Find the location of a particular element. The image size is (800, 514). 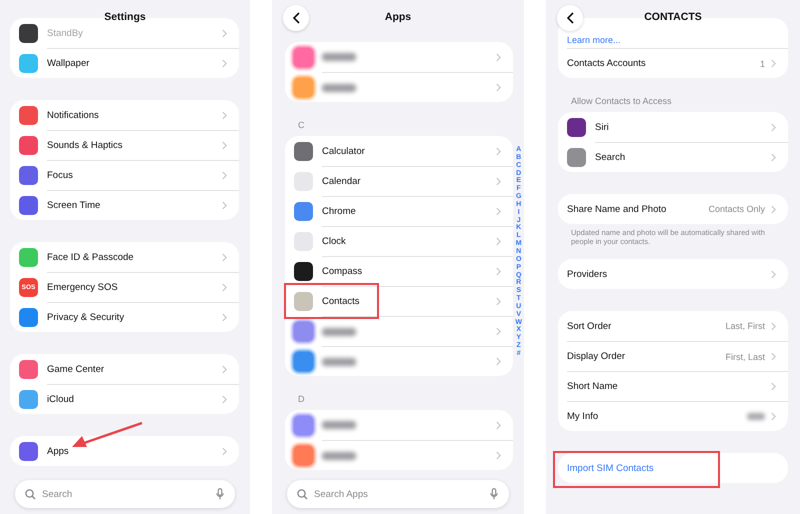

settings-row: Calculator is located at coordinates (399, 151).